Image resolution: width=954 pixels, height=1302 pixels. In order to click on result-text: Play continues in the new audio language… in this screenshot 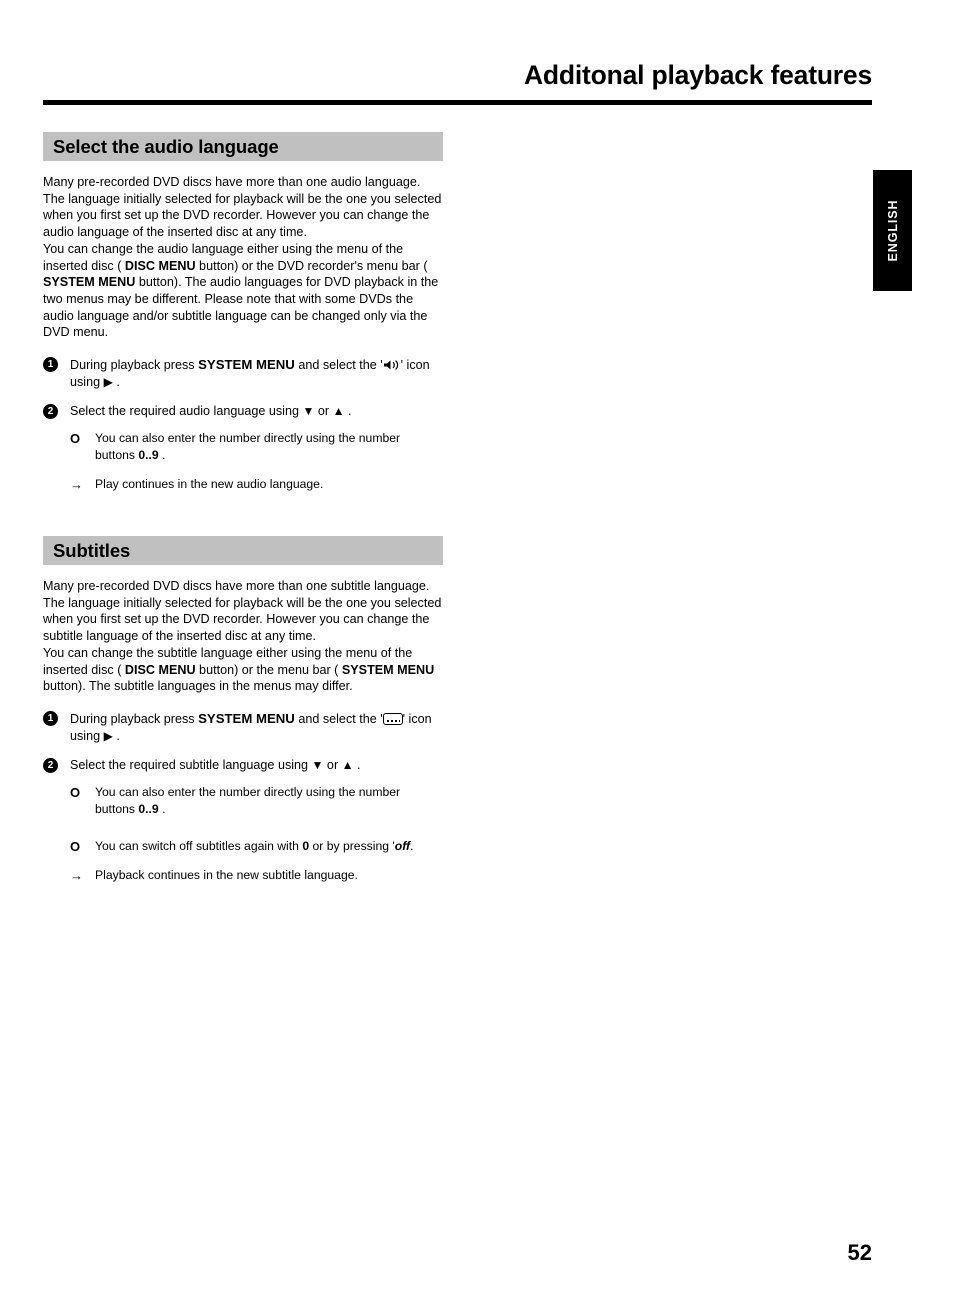, I will do `click(209, 484)`.